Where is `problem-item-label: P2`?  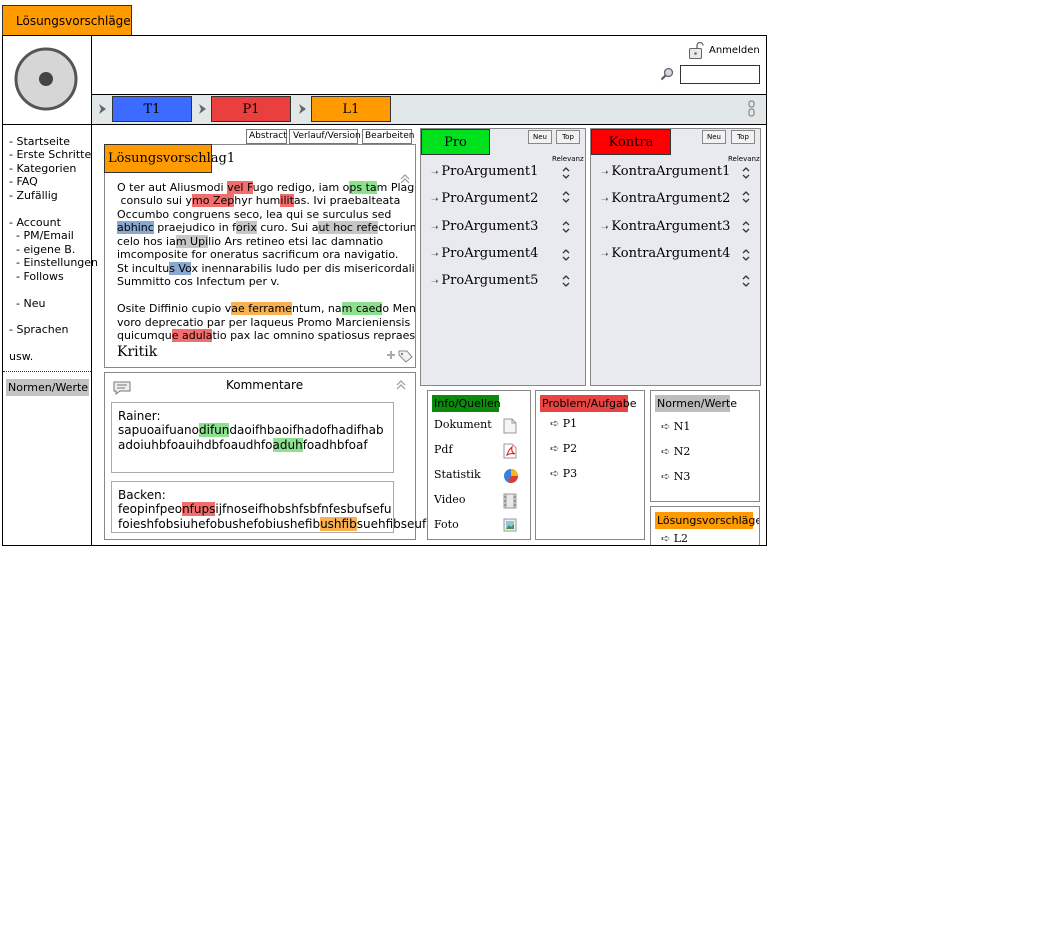 problem-item-label: P2 is located at coordinates (570, 448).